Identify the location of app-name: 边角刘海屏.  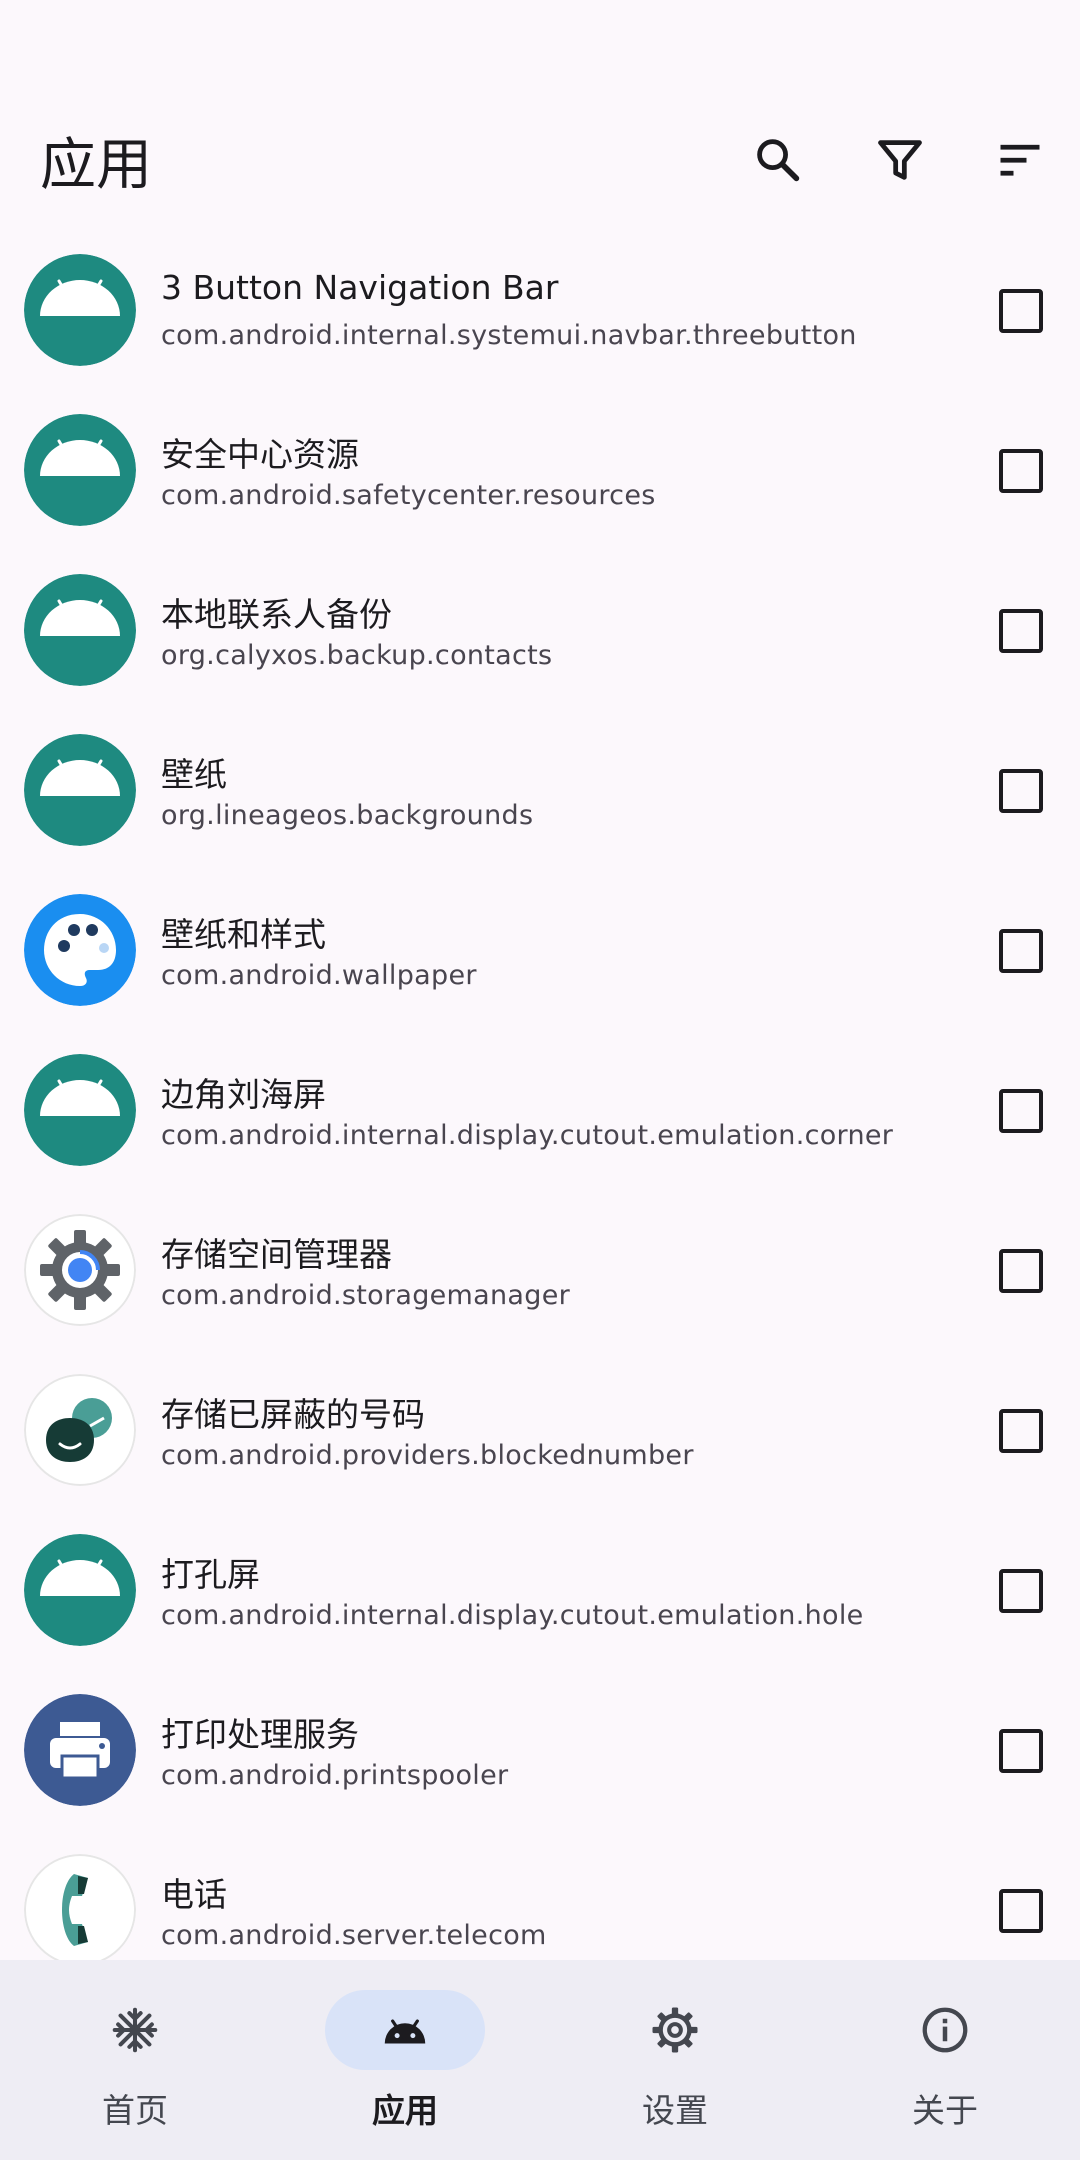
(243, 1094).